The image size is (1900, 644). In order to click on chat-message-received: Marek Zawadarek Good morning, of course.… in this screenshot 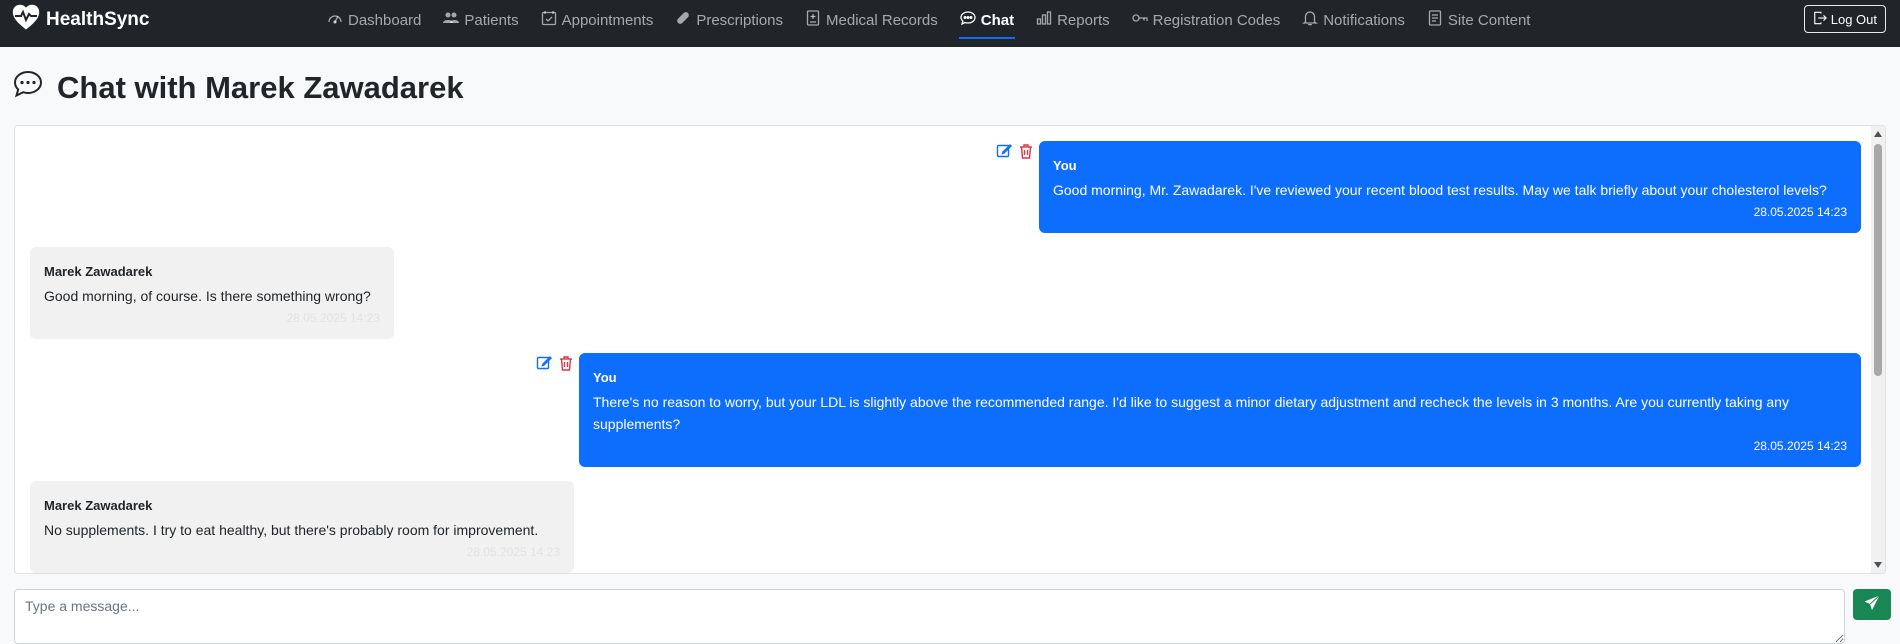, I will do `click(212, 293)`.